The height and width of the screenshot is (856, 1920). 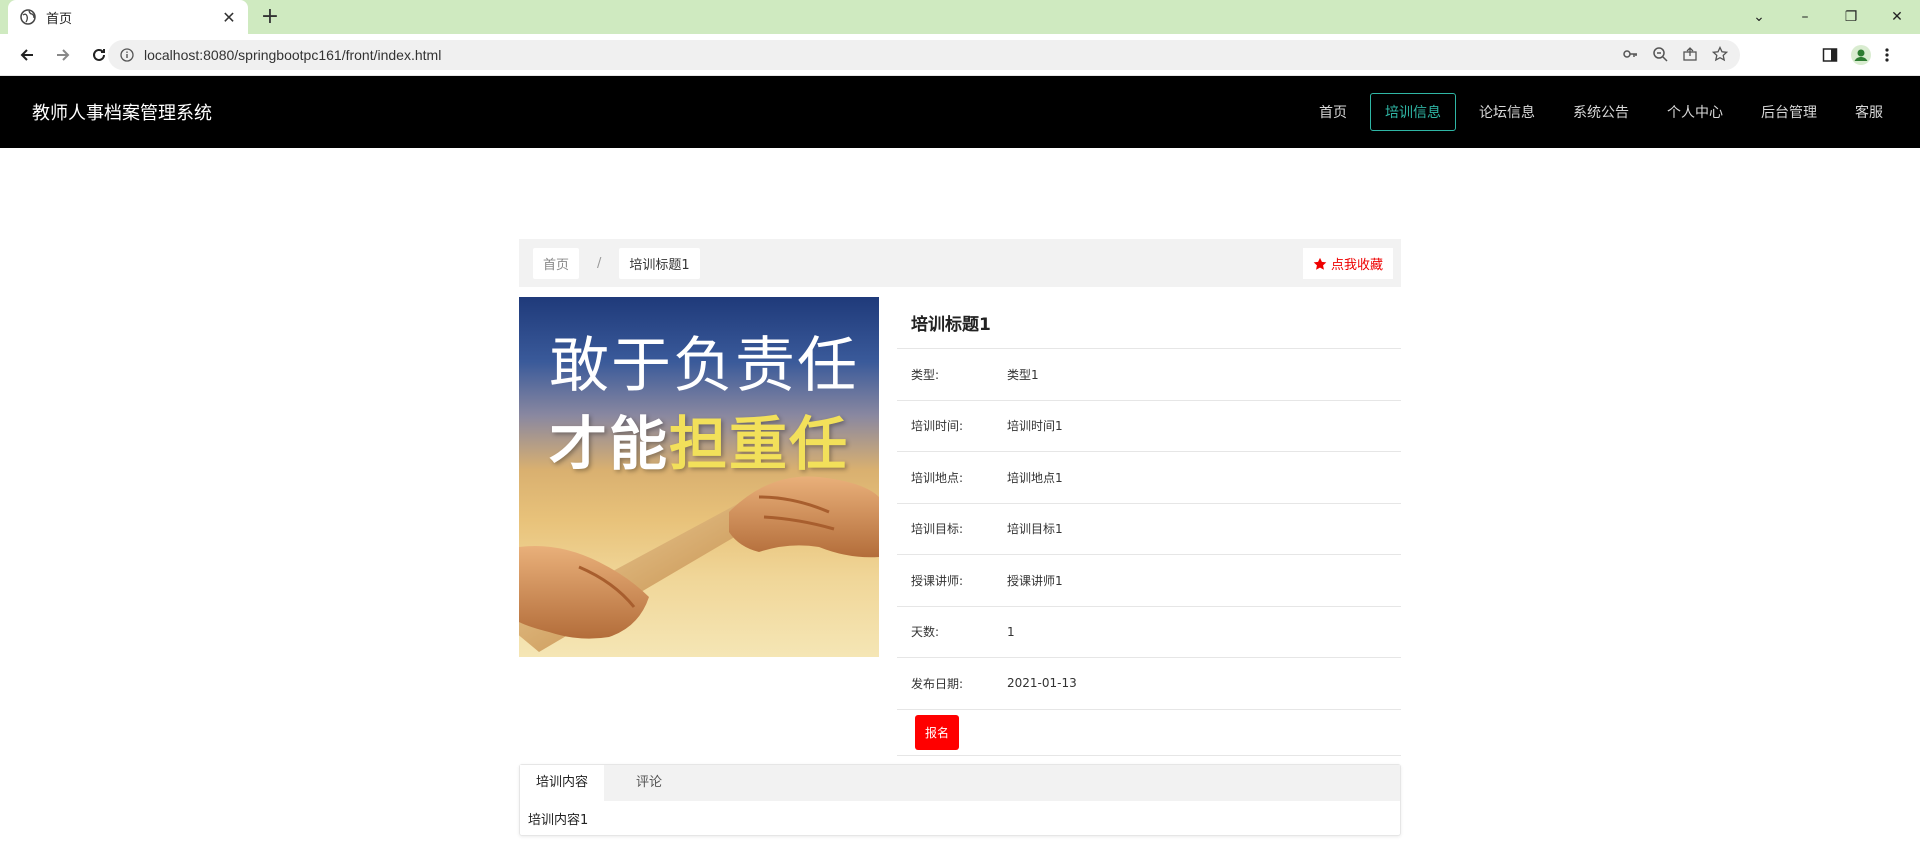 What do you see at coordinates (1149, 529) in the screenshot?
I see `info-row-goal: 培训目标: 培训目标1` at bounding box center [1149, 529].